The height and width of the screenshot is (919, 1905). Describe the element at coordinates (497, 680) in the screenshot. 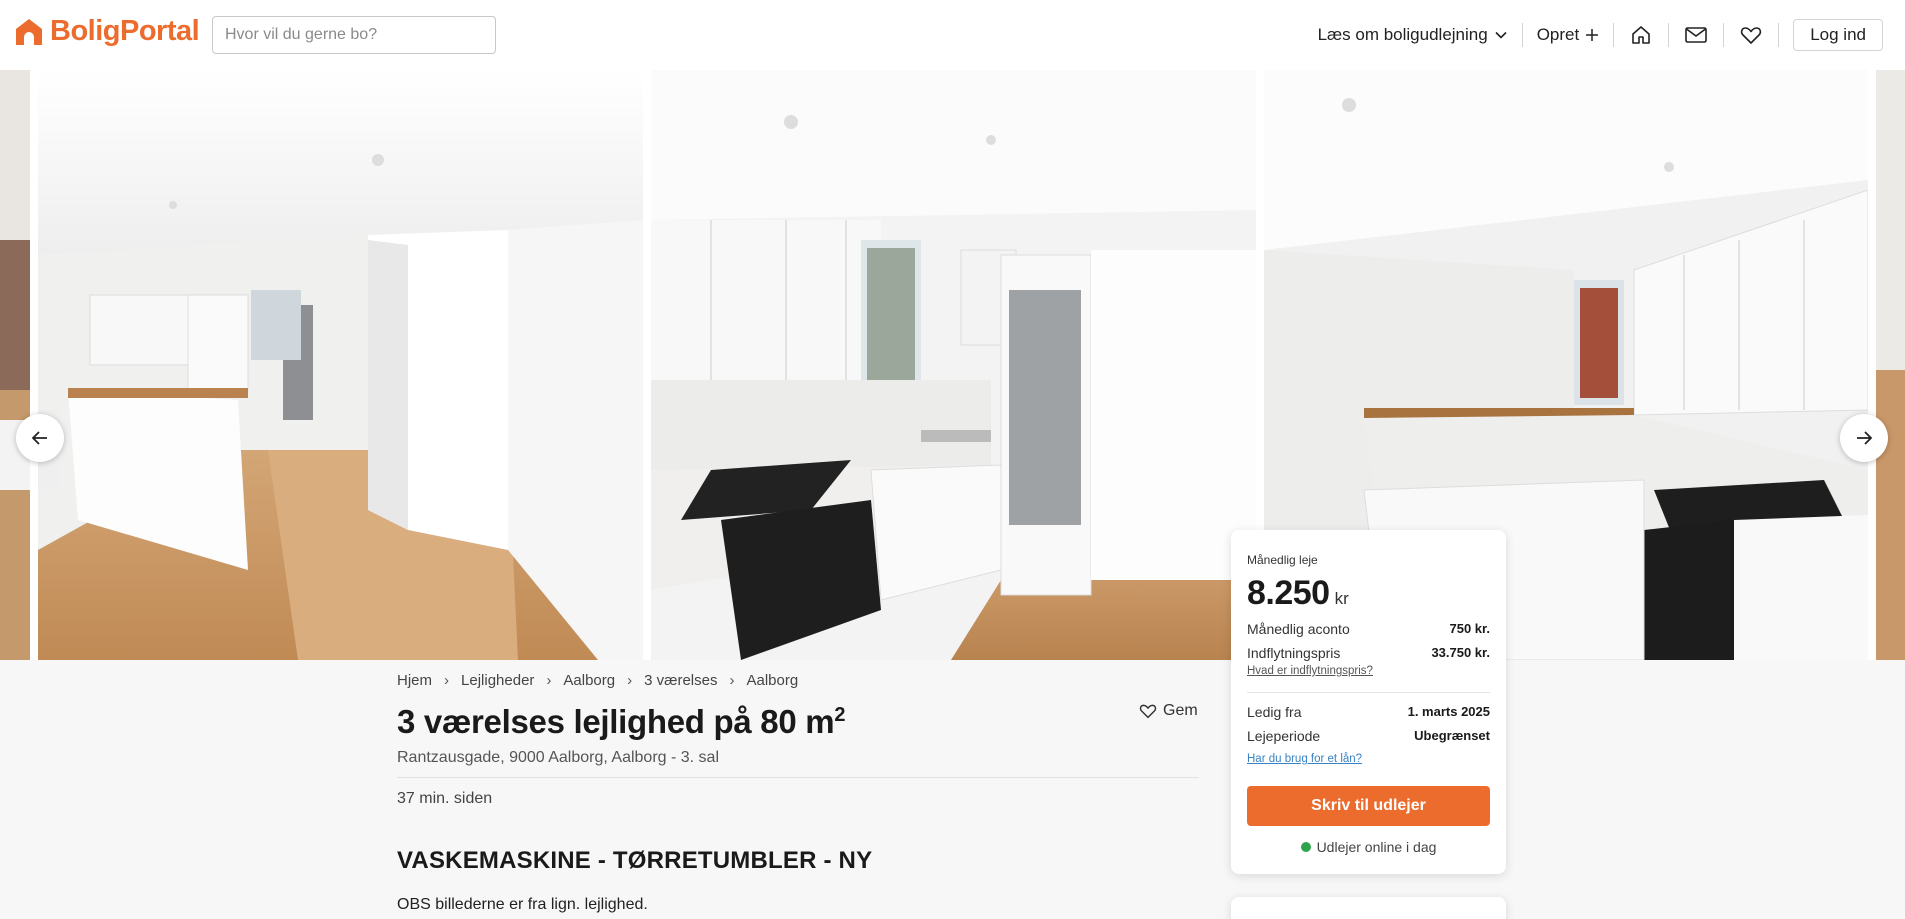

I see `breadcrumb-apartments: Lejligheder` at that location.